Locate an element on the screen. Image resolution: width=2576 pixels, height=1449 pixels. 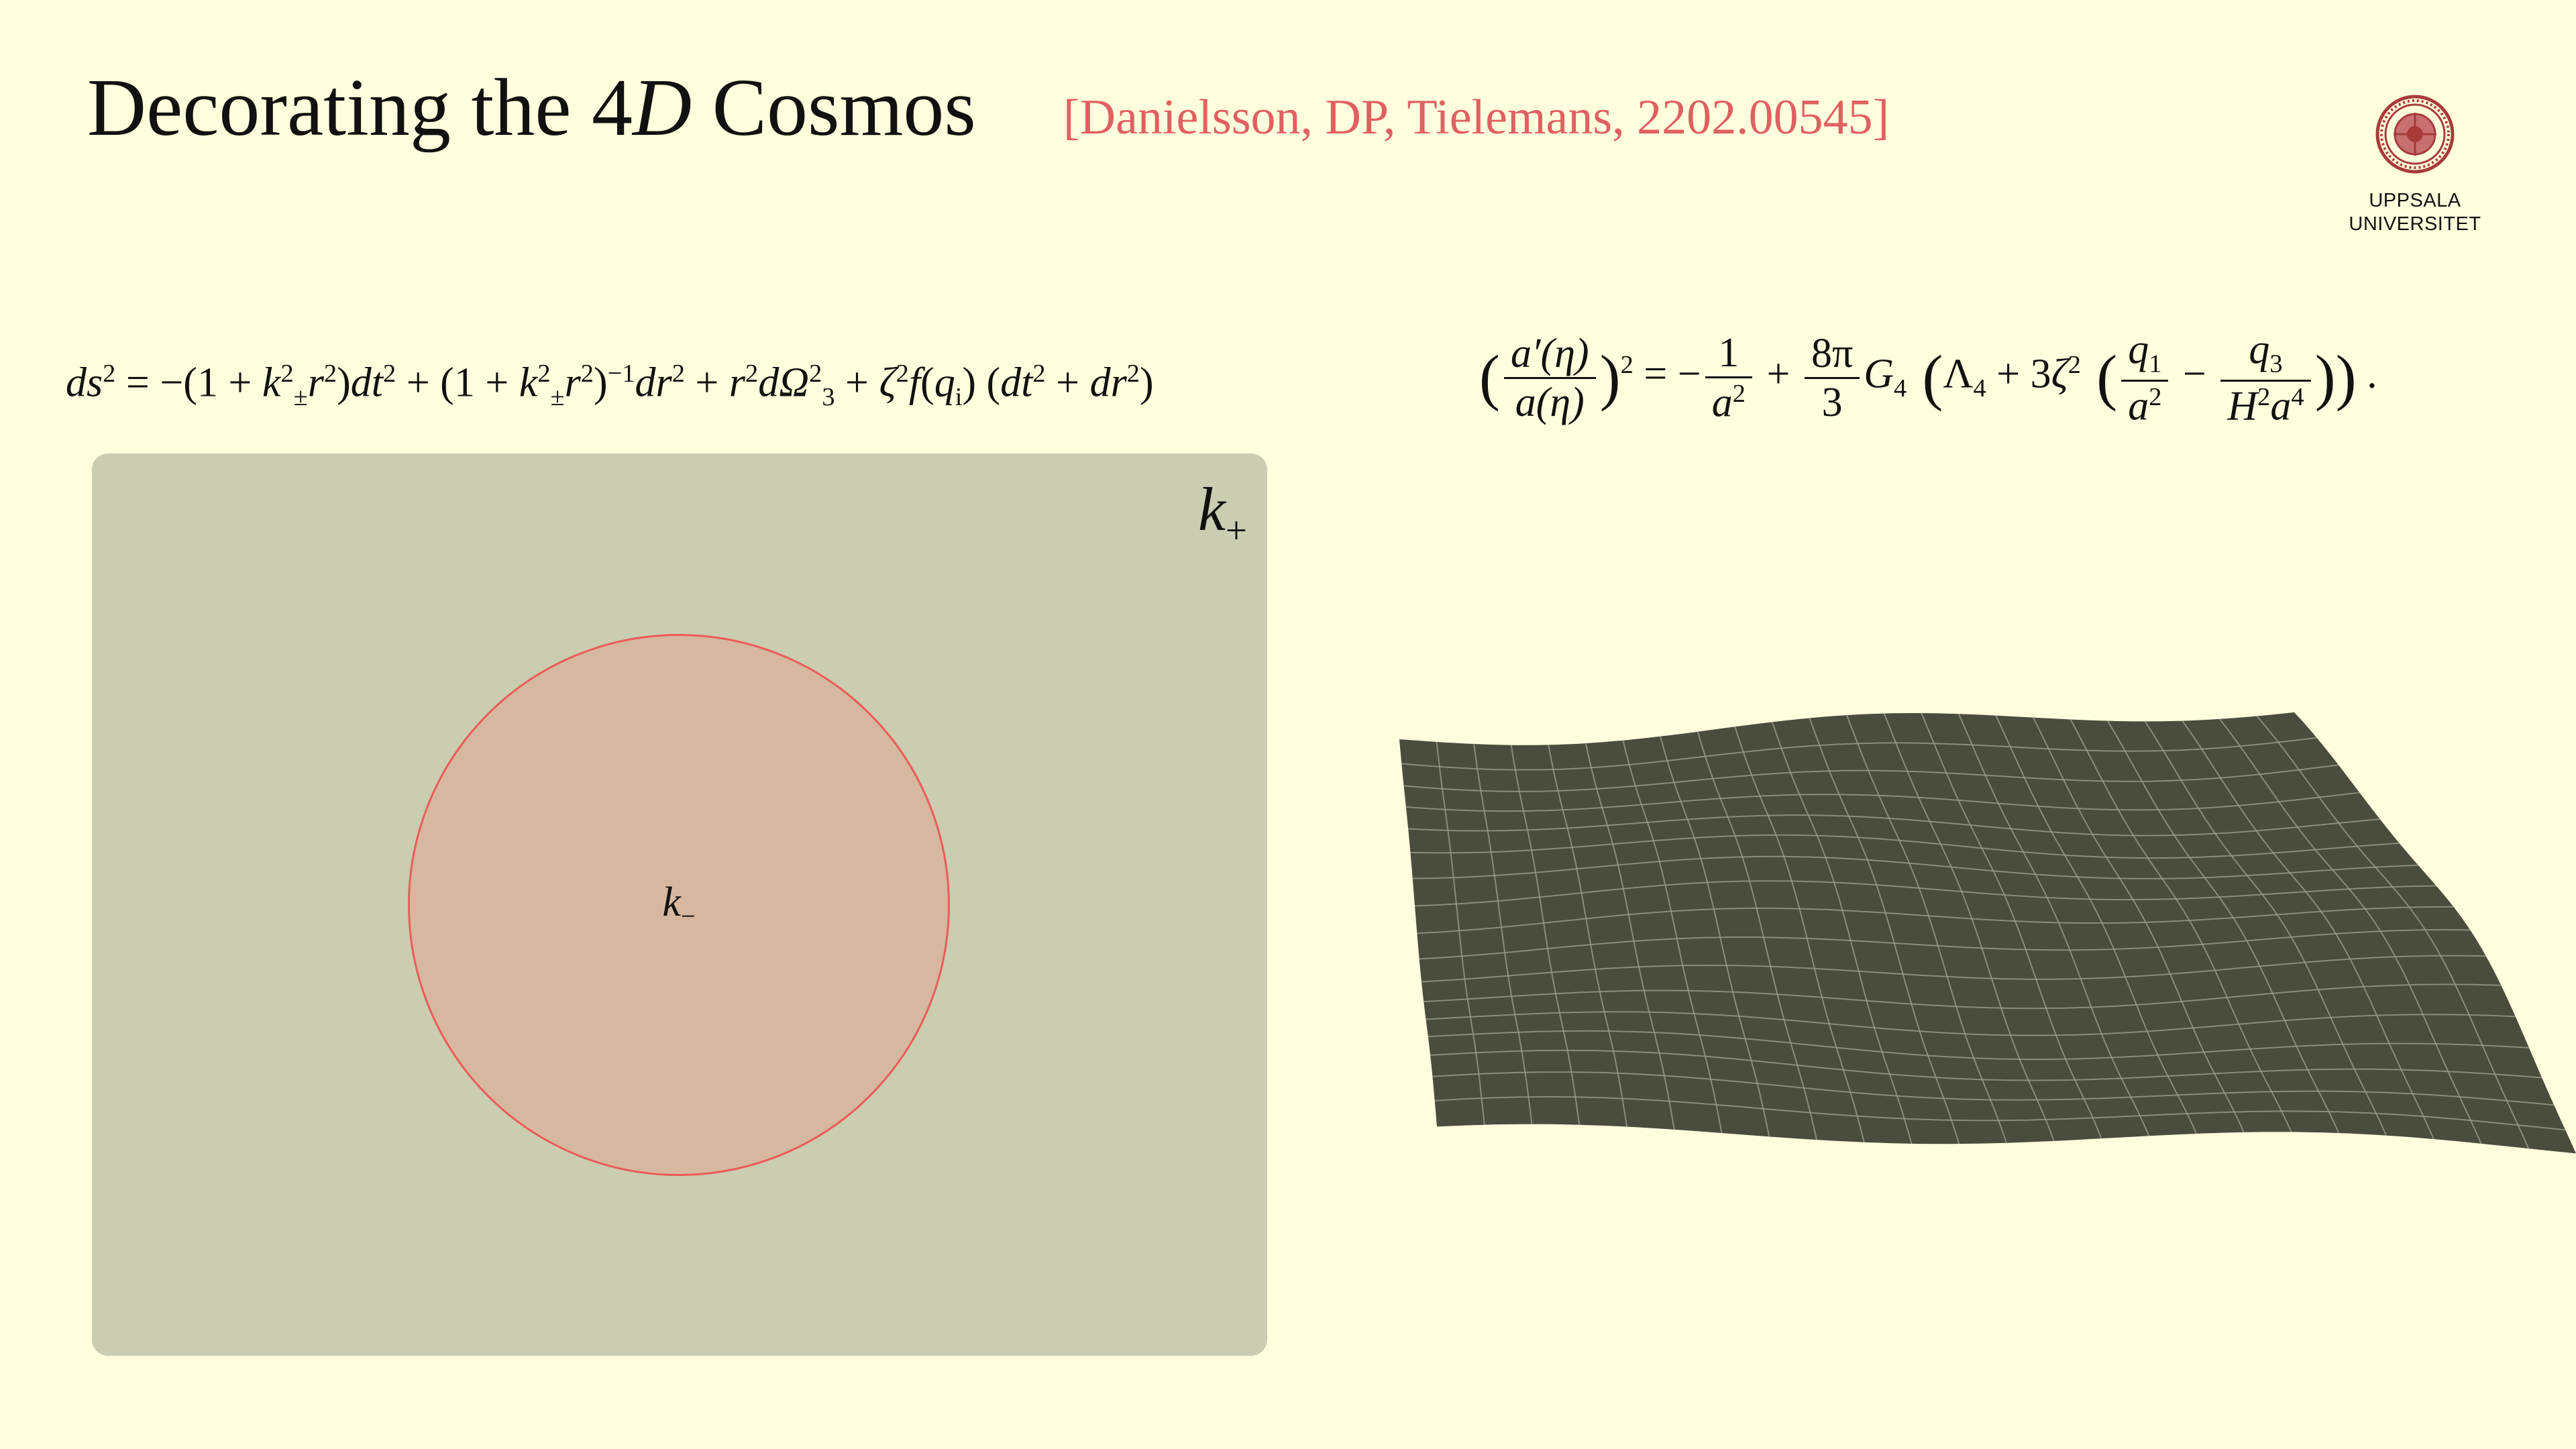
citation: [Danielsson, DP, Tielemans, 2202.00545] is located at coordinates (1476, 117).